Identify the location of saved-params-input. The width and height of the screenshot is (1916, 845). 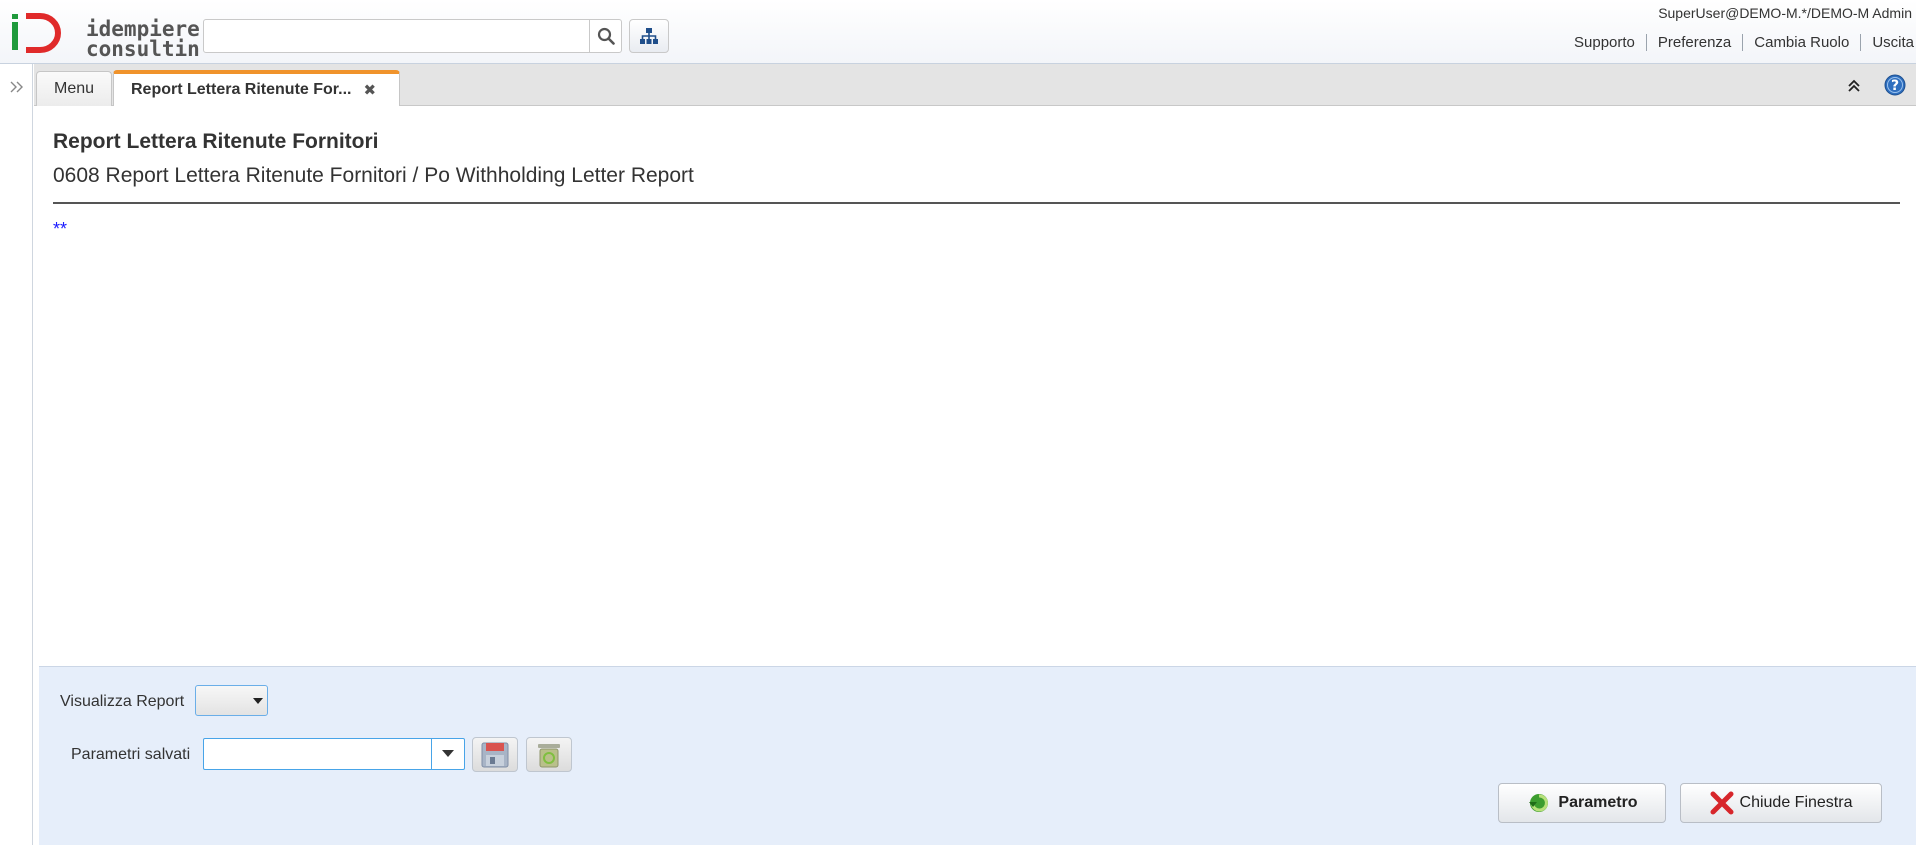
(318, 754).